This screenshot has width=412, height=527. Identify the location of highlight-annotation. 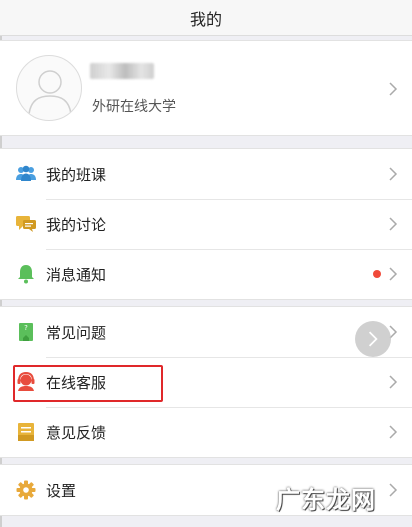
(88, 383).